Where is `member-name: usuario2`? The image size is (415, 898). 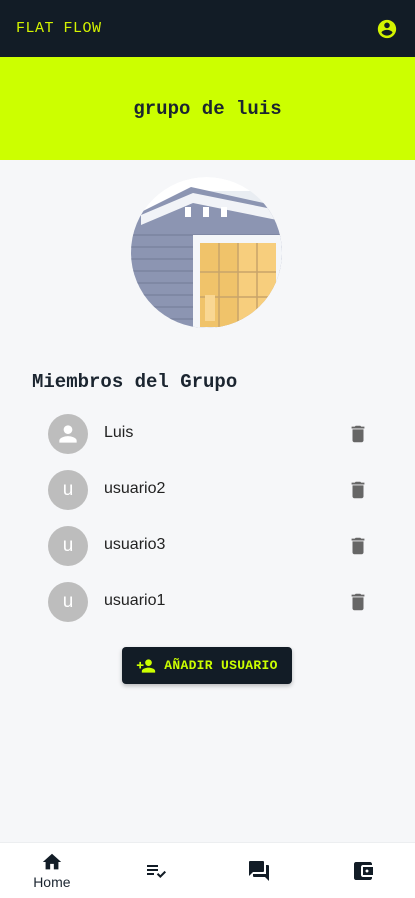 member-name: usuario2 is located at coordinates (135, 488).